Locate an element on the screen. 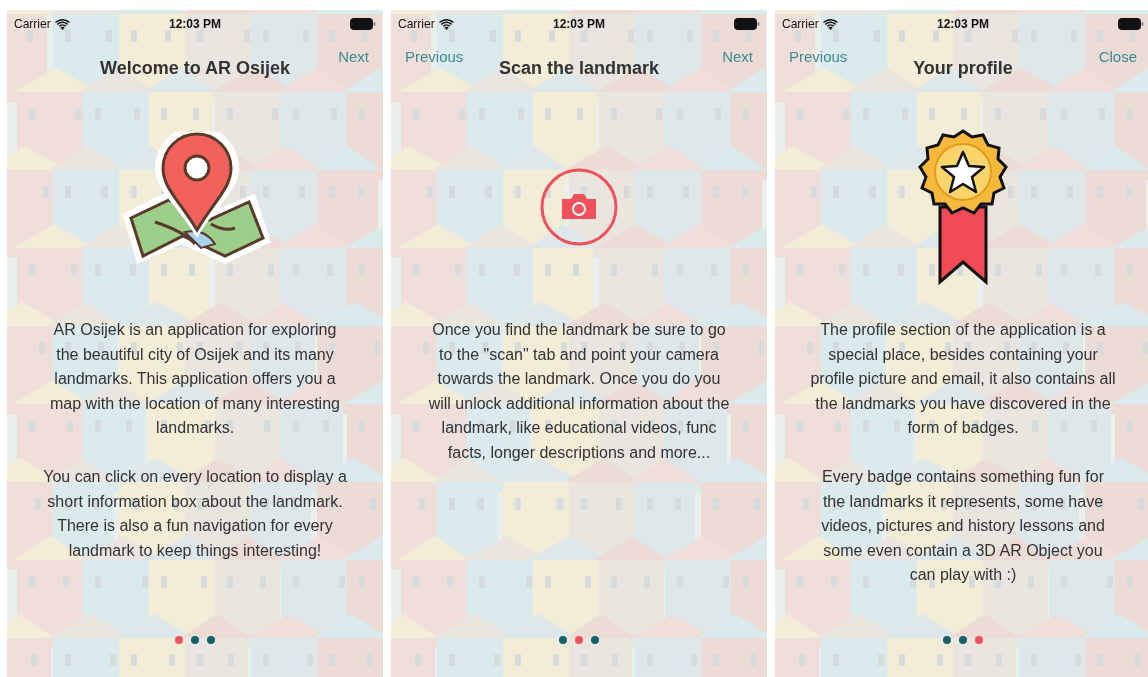 This screenshot has width=1148, height=677. screen-title: Scan the landmark is located at coordinates (579, 68).